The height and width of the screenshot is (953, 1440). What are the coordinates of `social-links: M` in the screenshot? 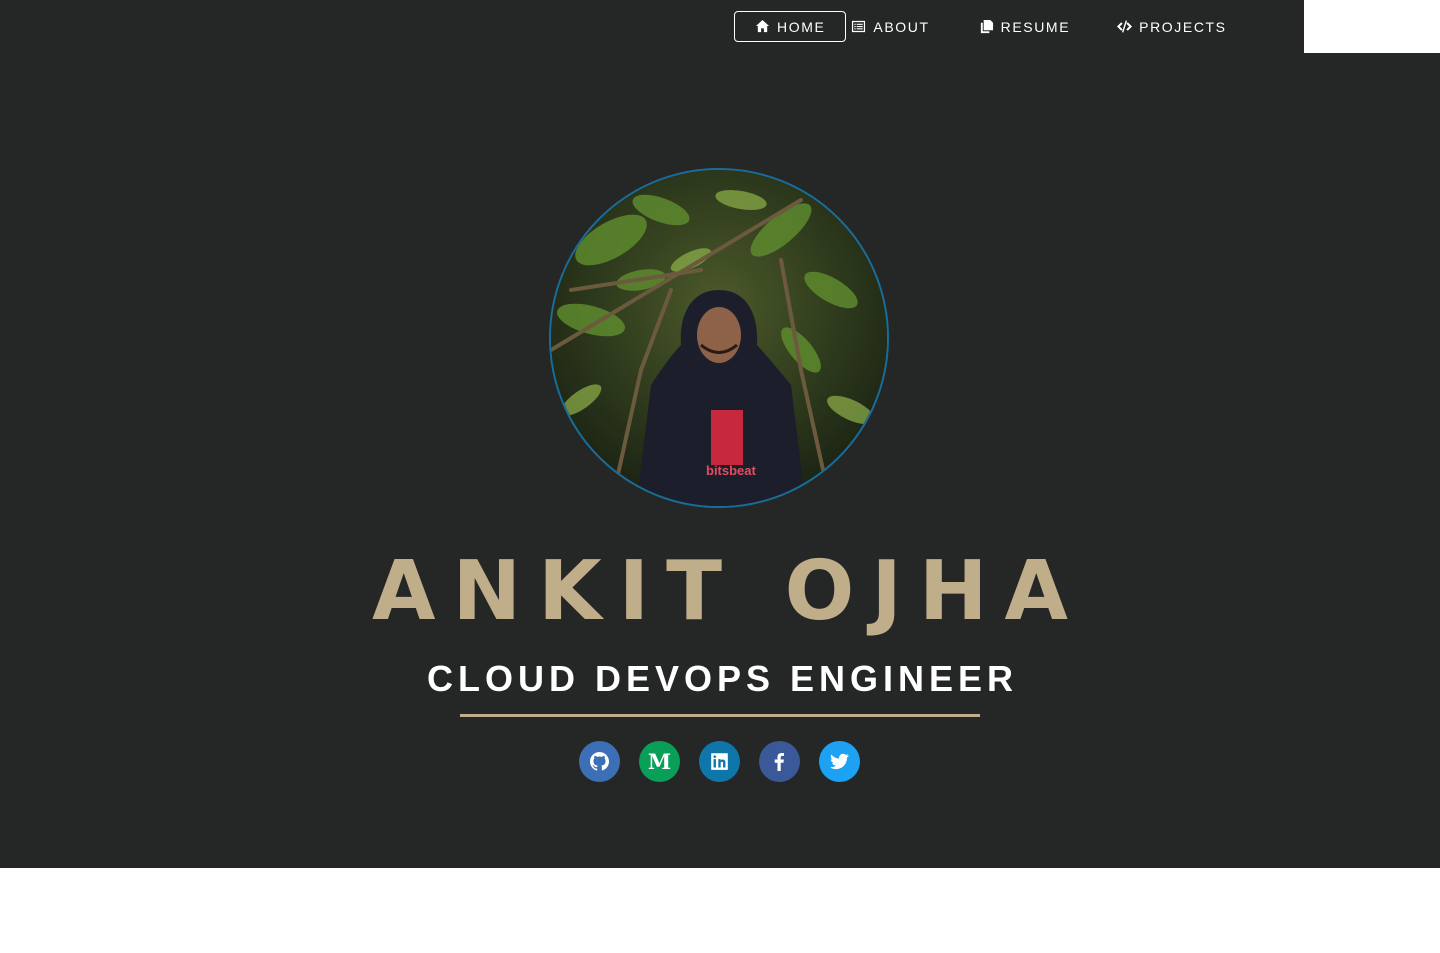 It's located at (719, 761).